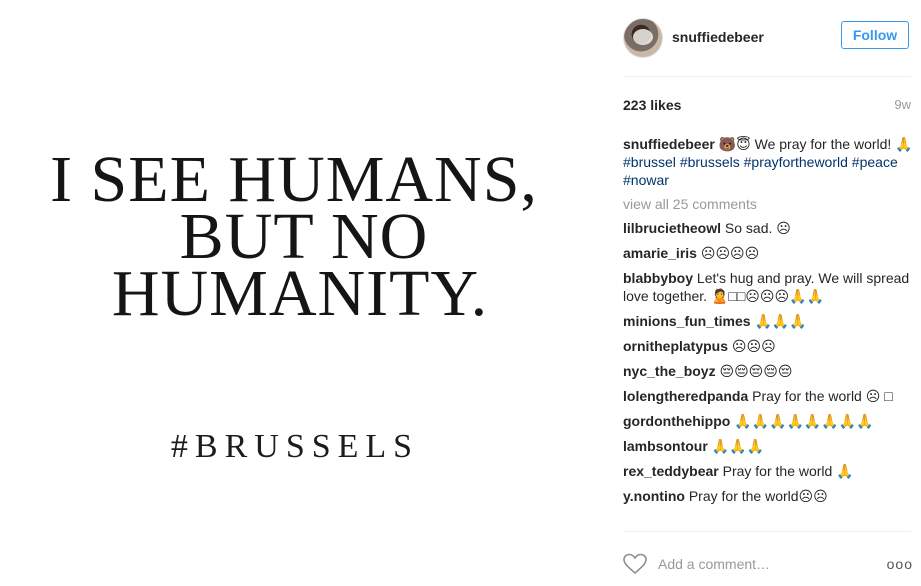 The width and height of the screenshot is (921, 586). I want to click on headline-line-3: HUMANITY., so click(300, 293).